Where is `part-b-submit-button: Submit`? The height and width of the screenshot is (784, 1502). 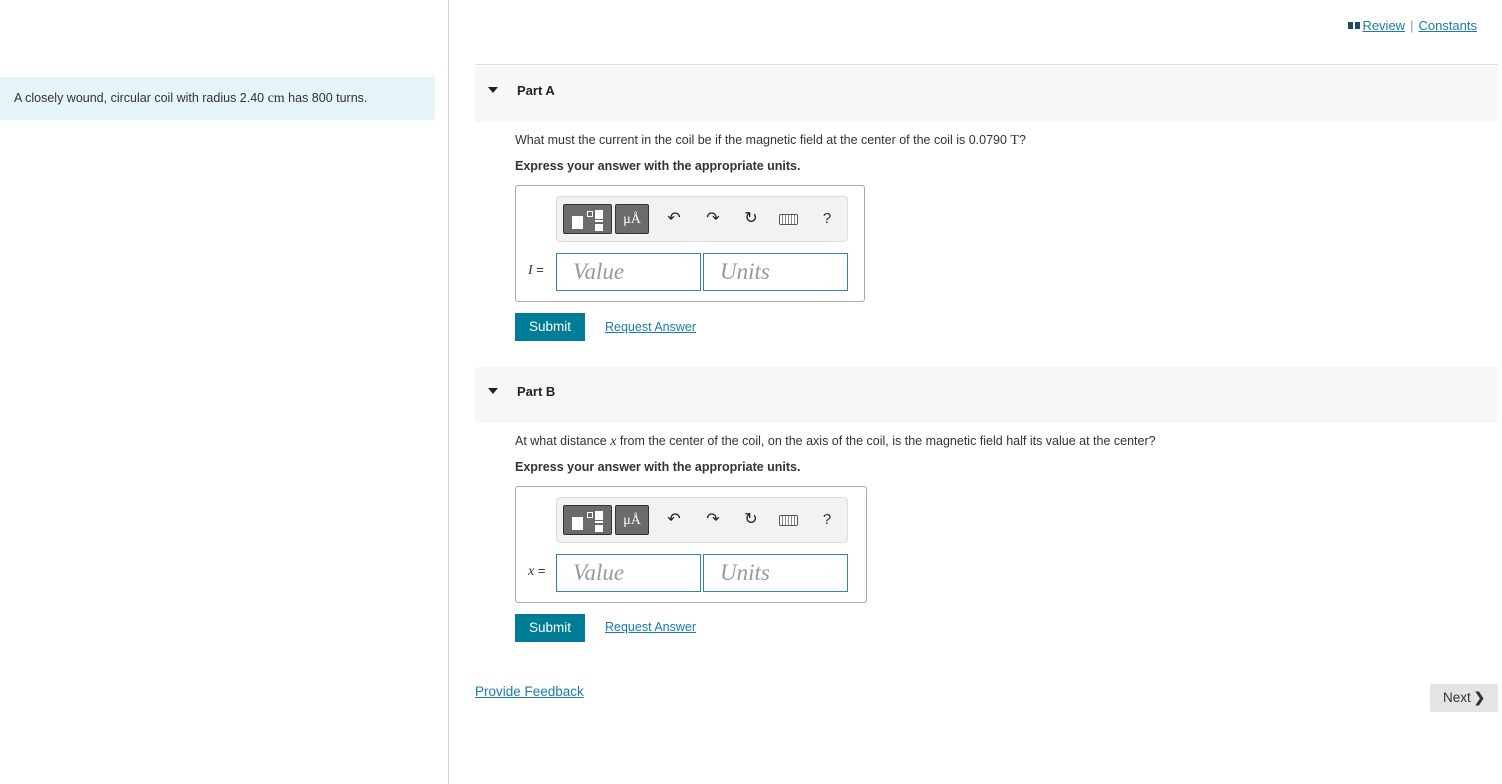
part-b-submit-button: Submit is located at coordinates (550, 628).